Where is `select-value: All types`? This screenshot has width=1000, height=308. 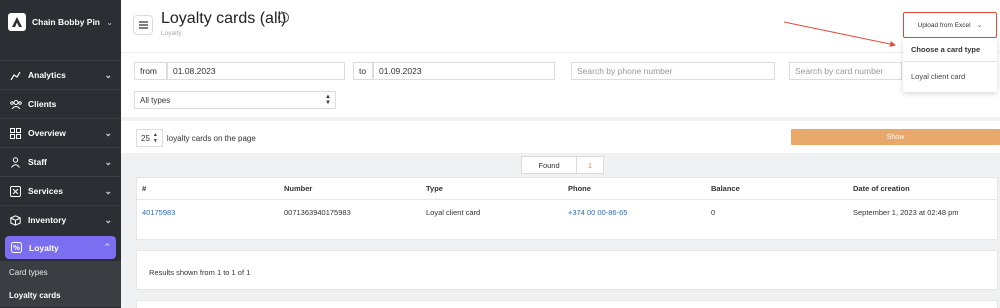
select-value: All types is located at coordinates (155, 100).